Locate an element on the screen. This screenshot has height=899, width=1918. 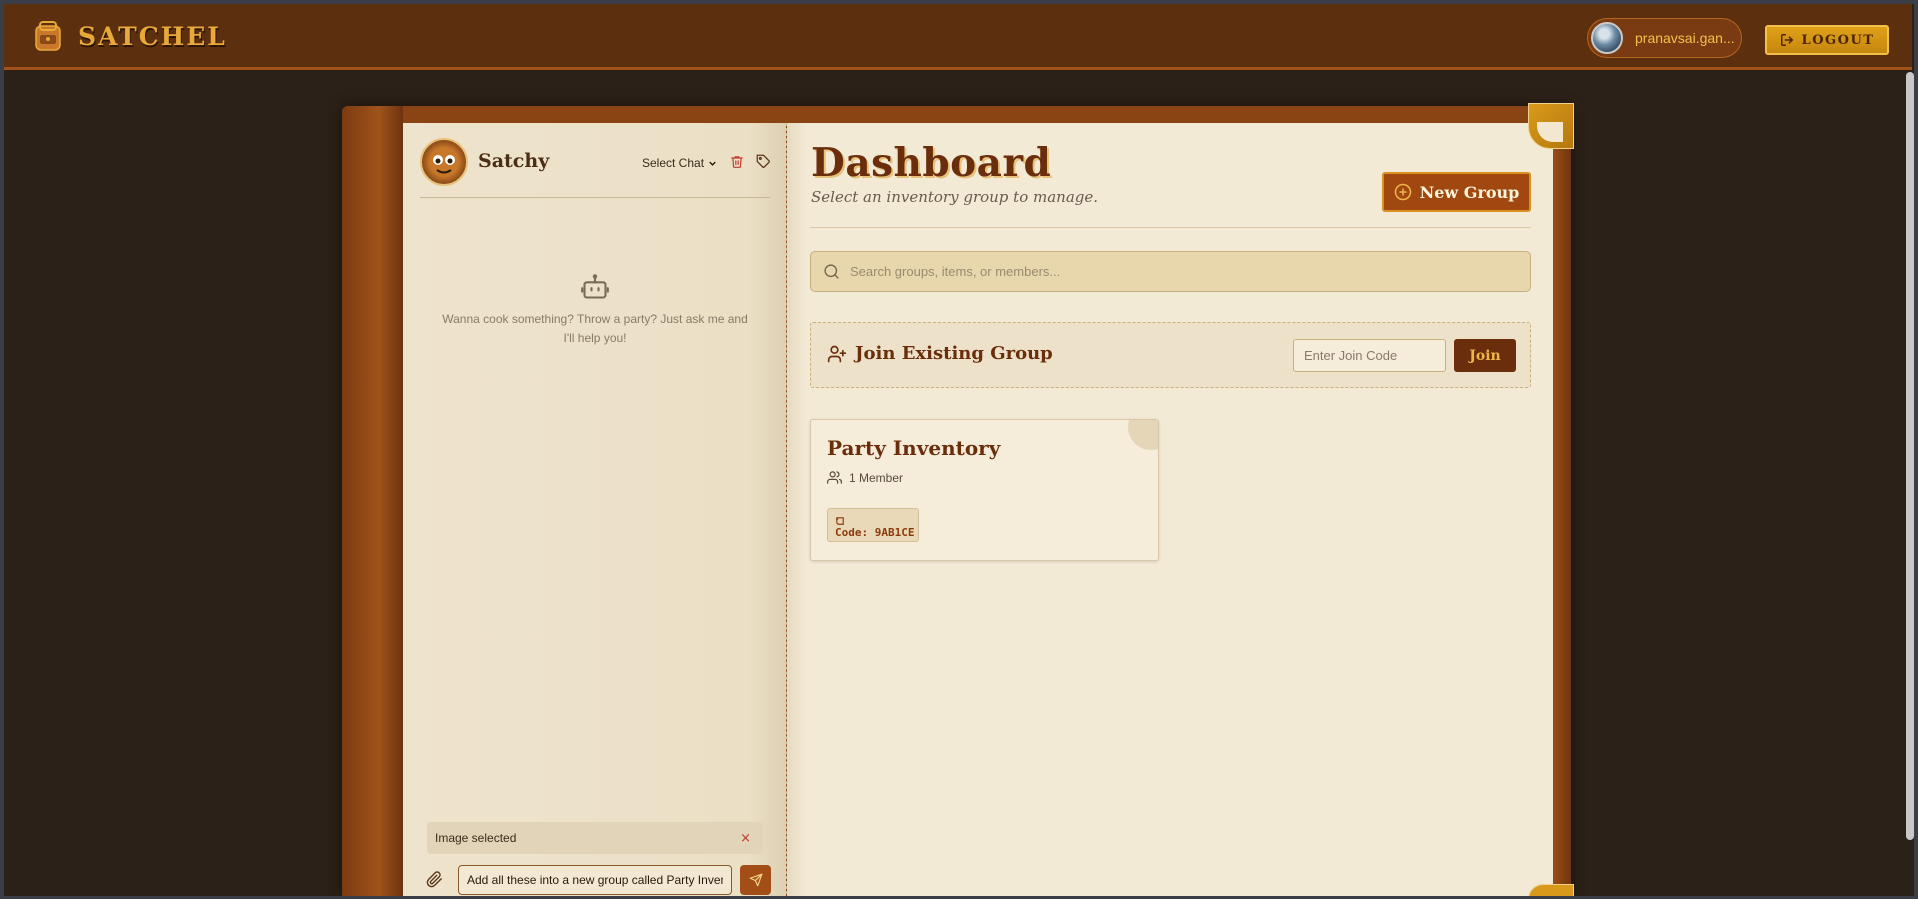
select-chat-dropdown: Select Chat is located at coordinates (680, 163).